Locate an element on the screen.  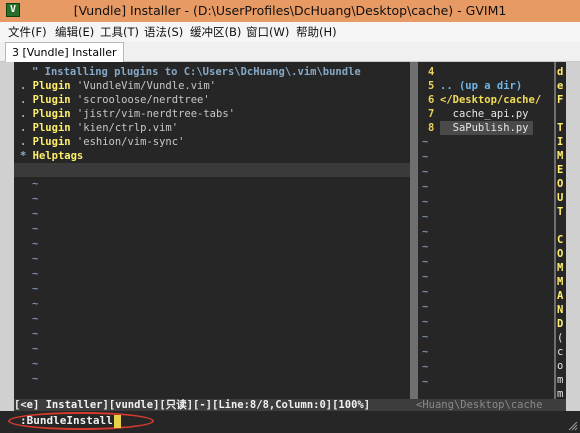
tree-file-item: cache_api.py is located at coordinates (484, 114).